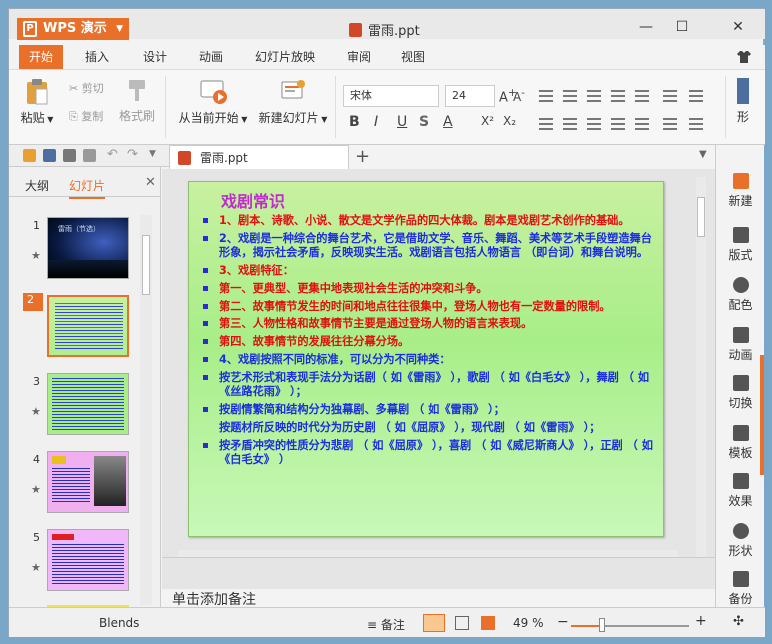 Image resolution: width=772 pixels, height=644 pixels. Describe the element at coordinates (488, 623) in the screenshot. I see `slideshow-button` at that location.